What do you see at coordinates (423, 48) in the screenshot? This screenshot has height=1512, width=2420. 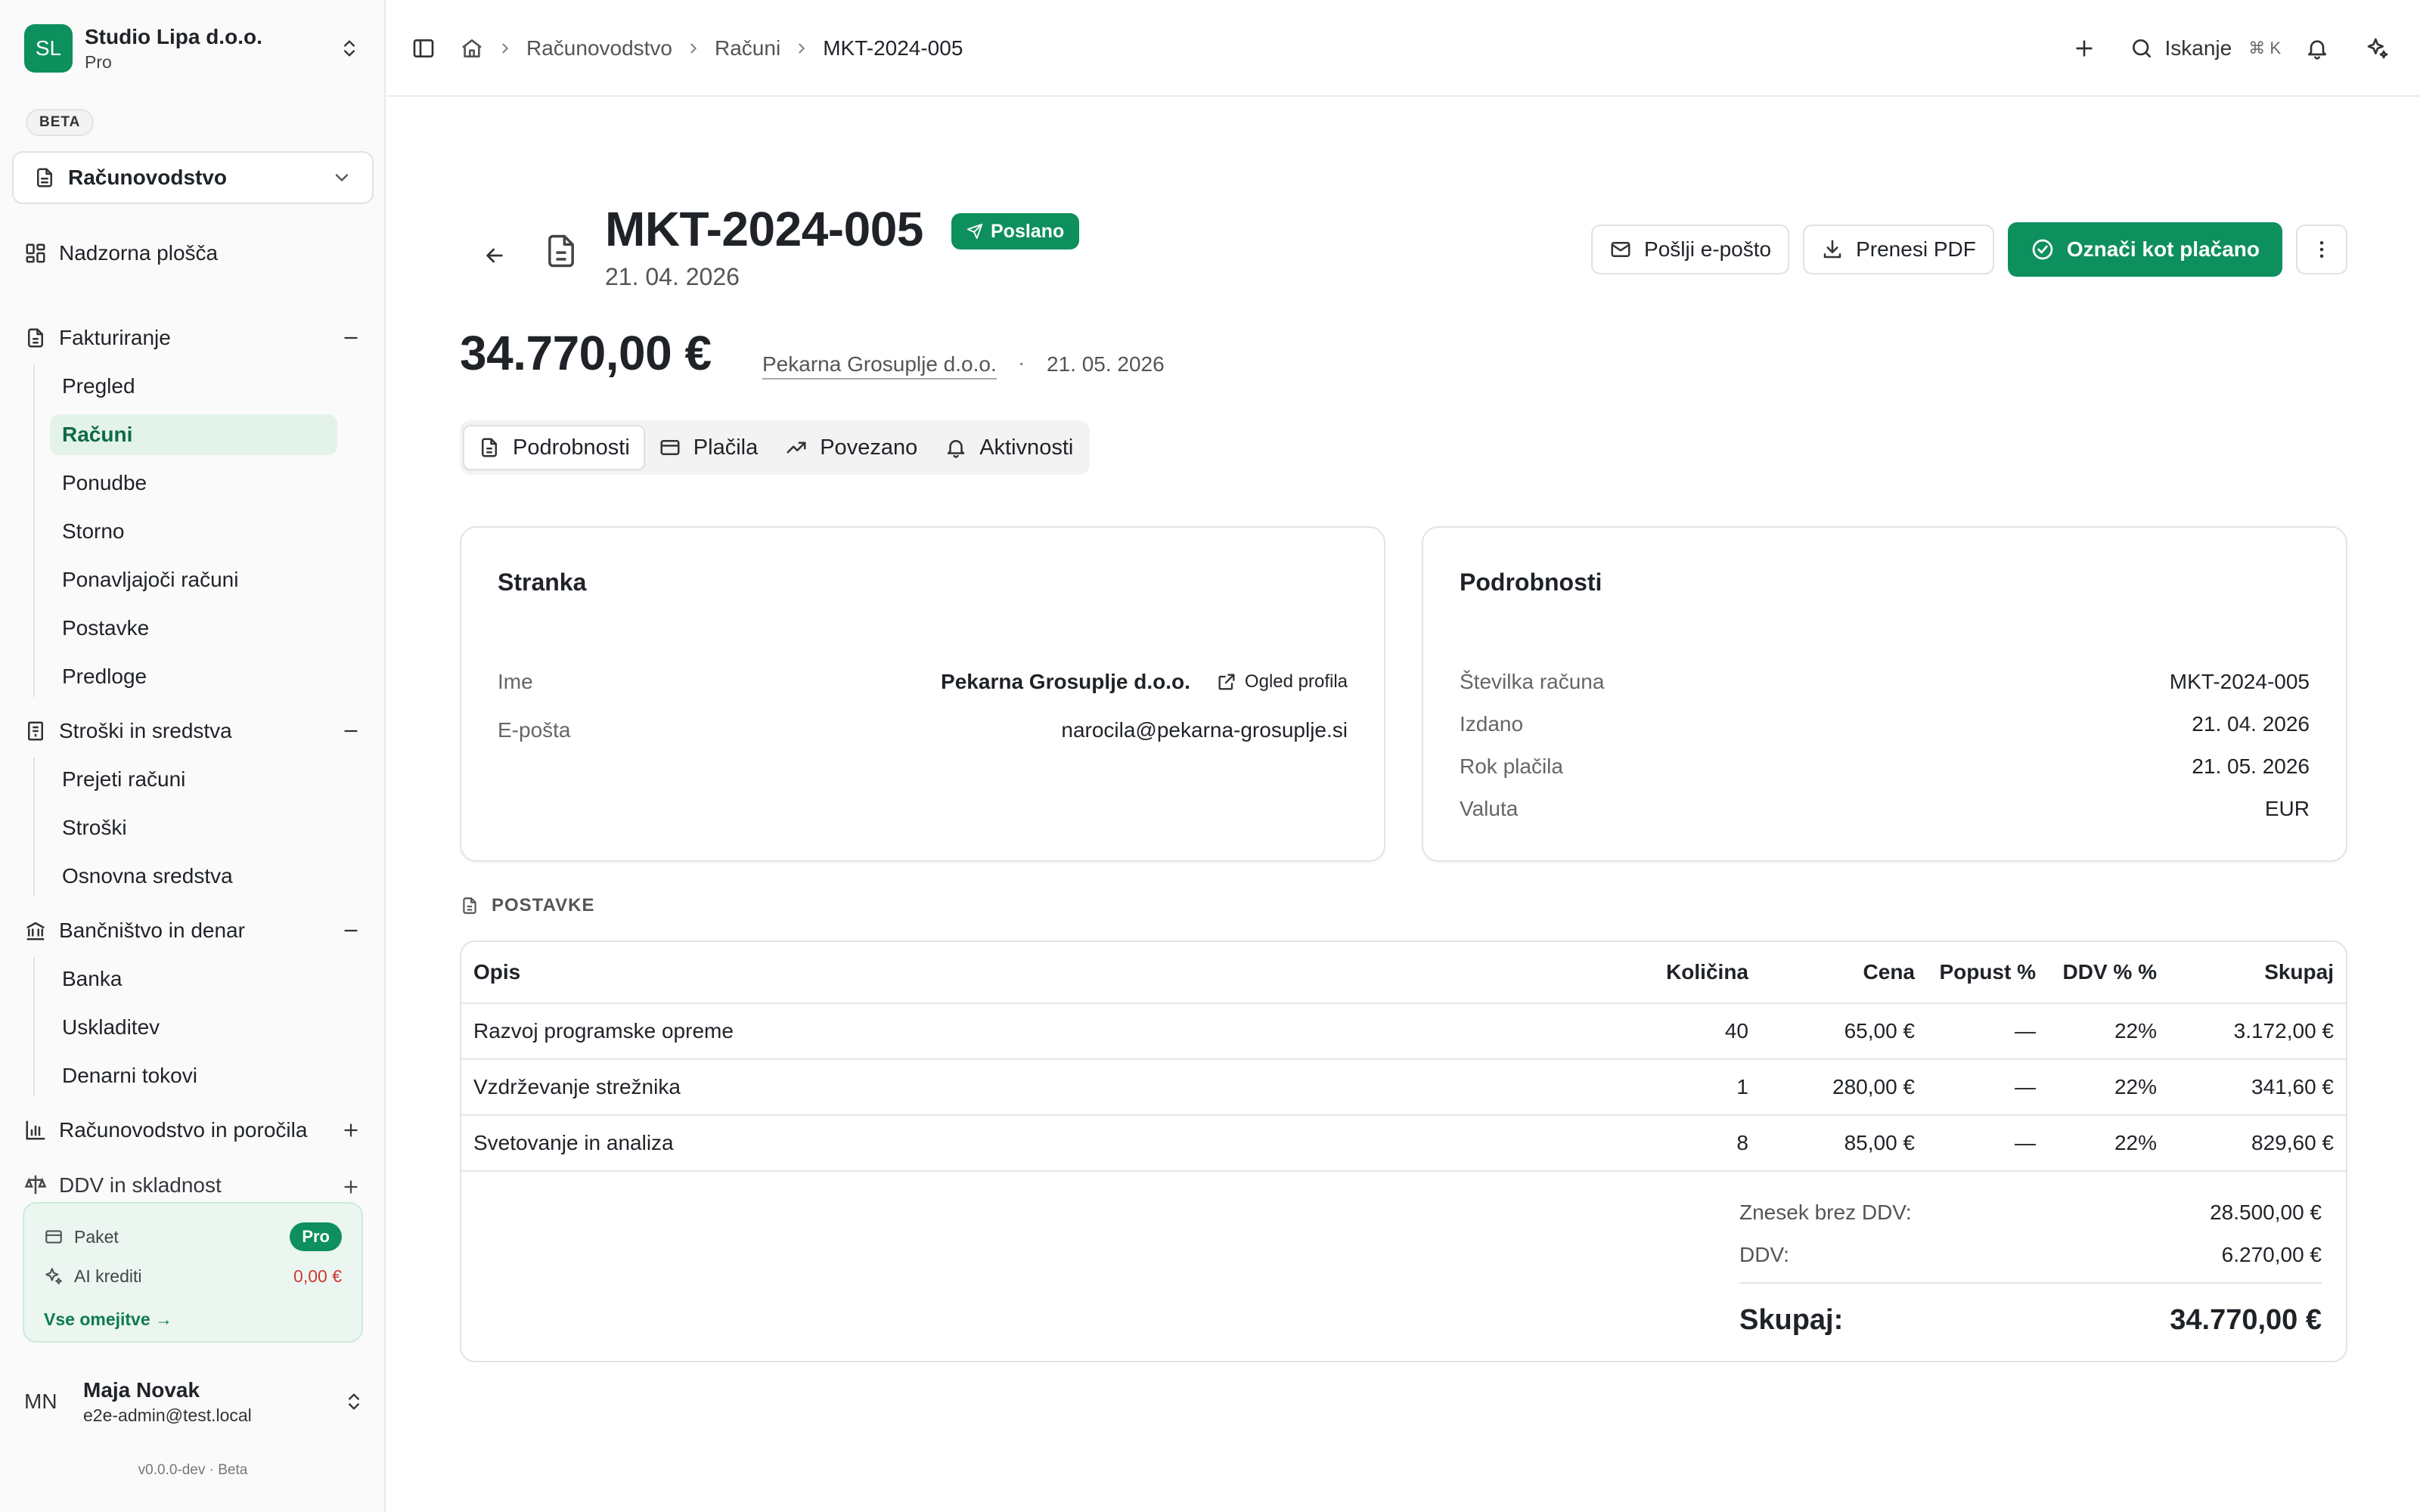 I see `sidebar-toggle-icon` at bounding box center [423, 48].